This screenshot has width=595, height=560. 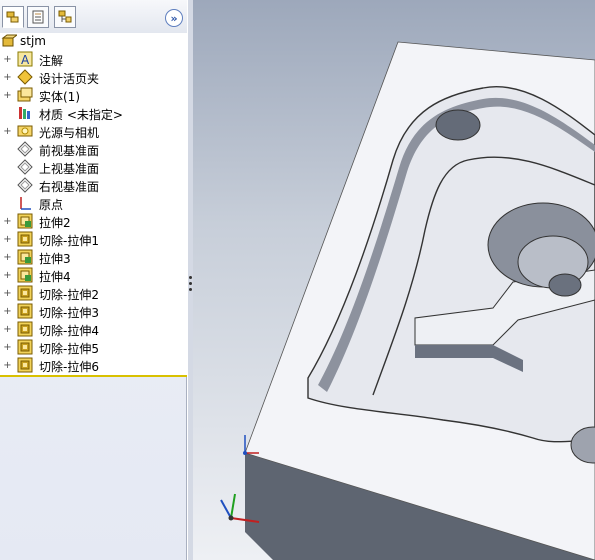 What do you see at coordinates (93, 41) in the screenshot?
I see `tree-root-item: stjm` at bounding box center [93, 41].